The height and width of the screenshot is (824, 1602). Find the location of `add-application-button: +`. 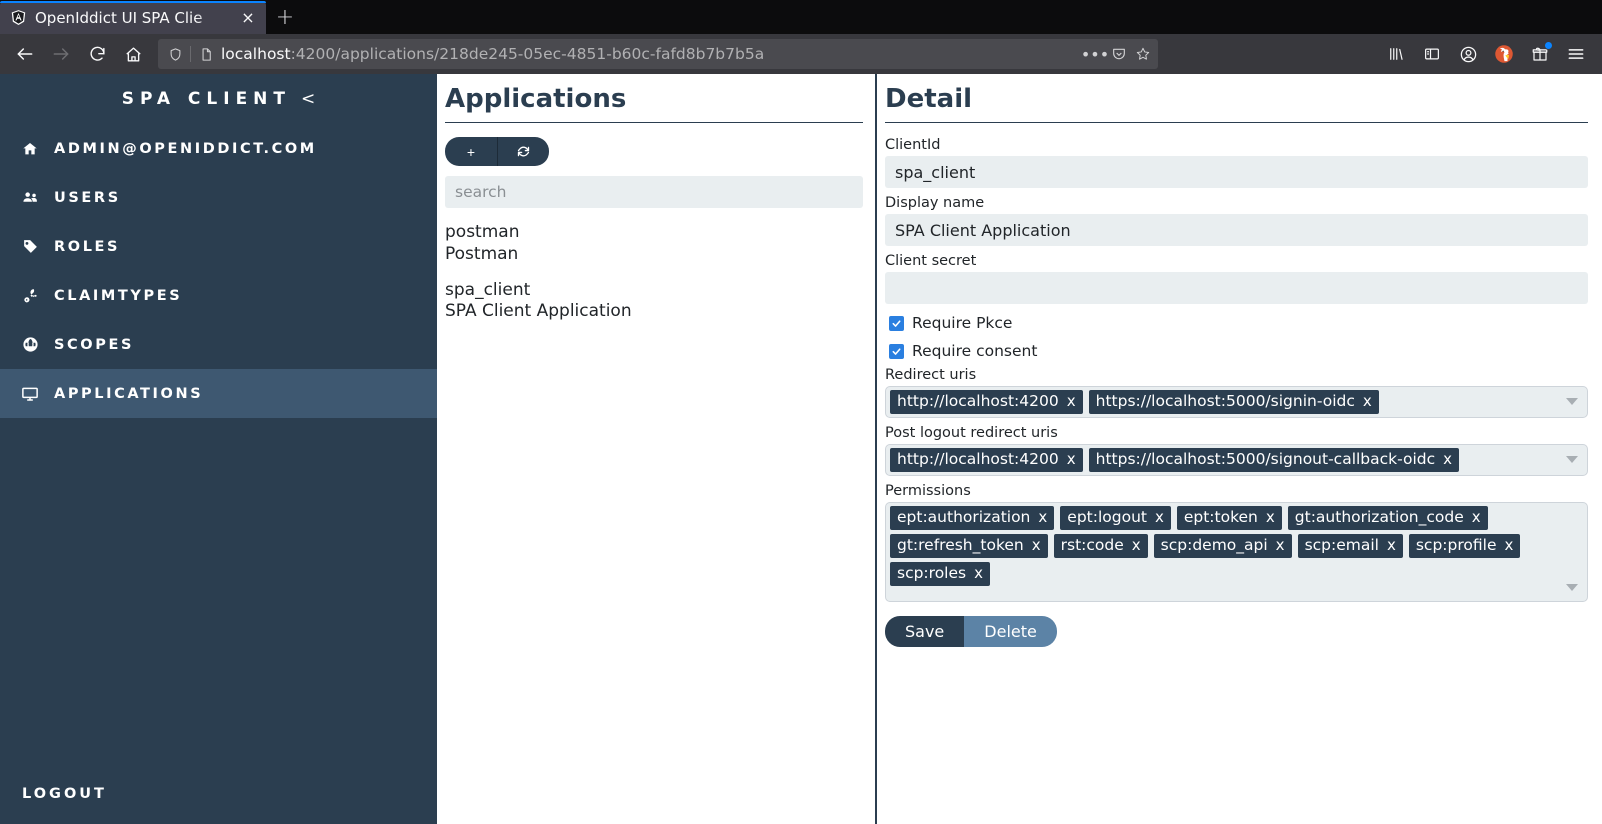

add-application-button: + is located at coordinates (471, 151).